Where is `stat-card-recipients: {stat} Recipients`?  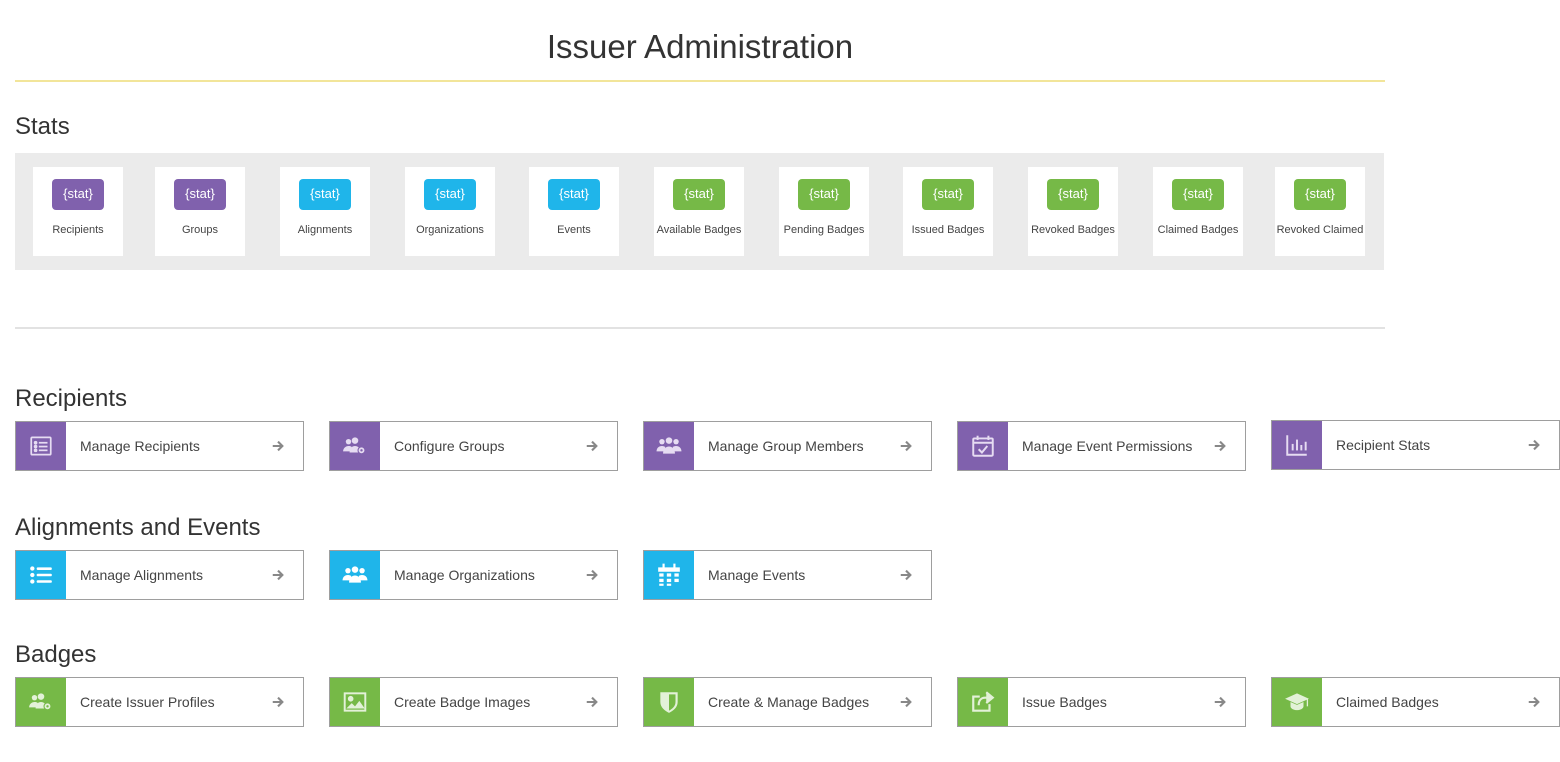
stat-card-recipients: {stat} Recipients is located at coordinates (78, 211).